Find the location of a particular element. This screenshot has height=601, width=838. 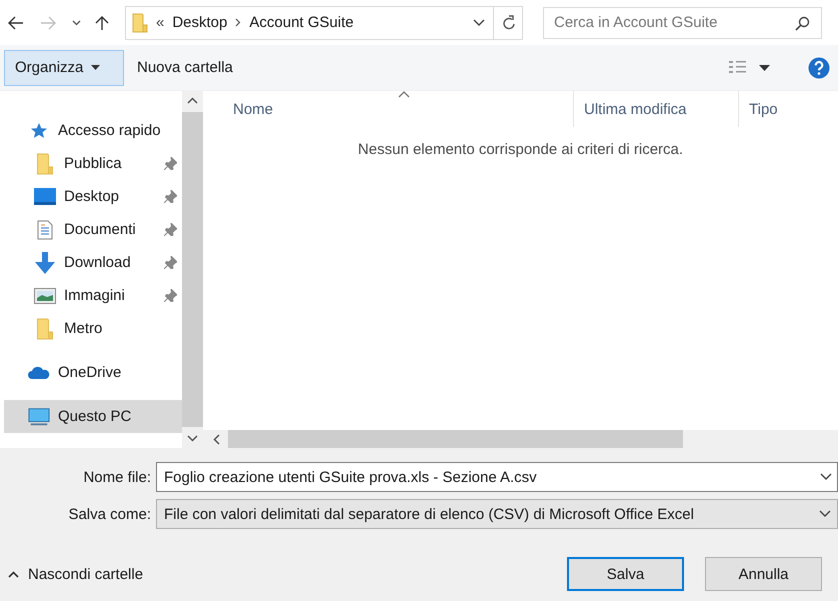

breadcrumb: Desktop is located at coordinates (200, 22).